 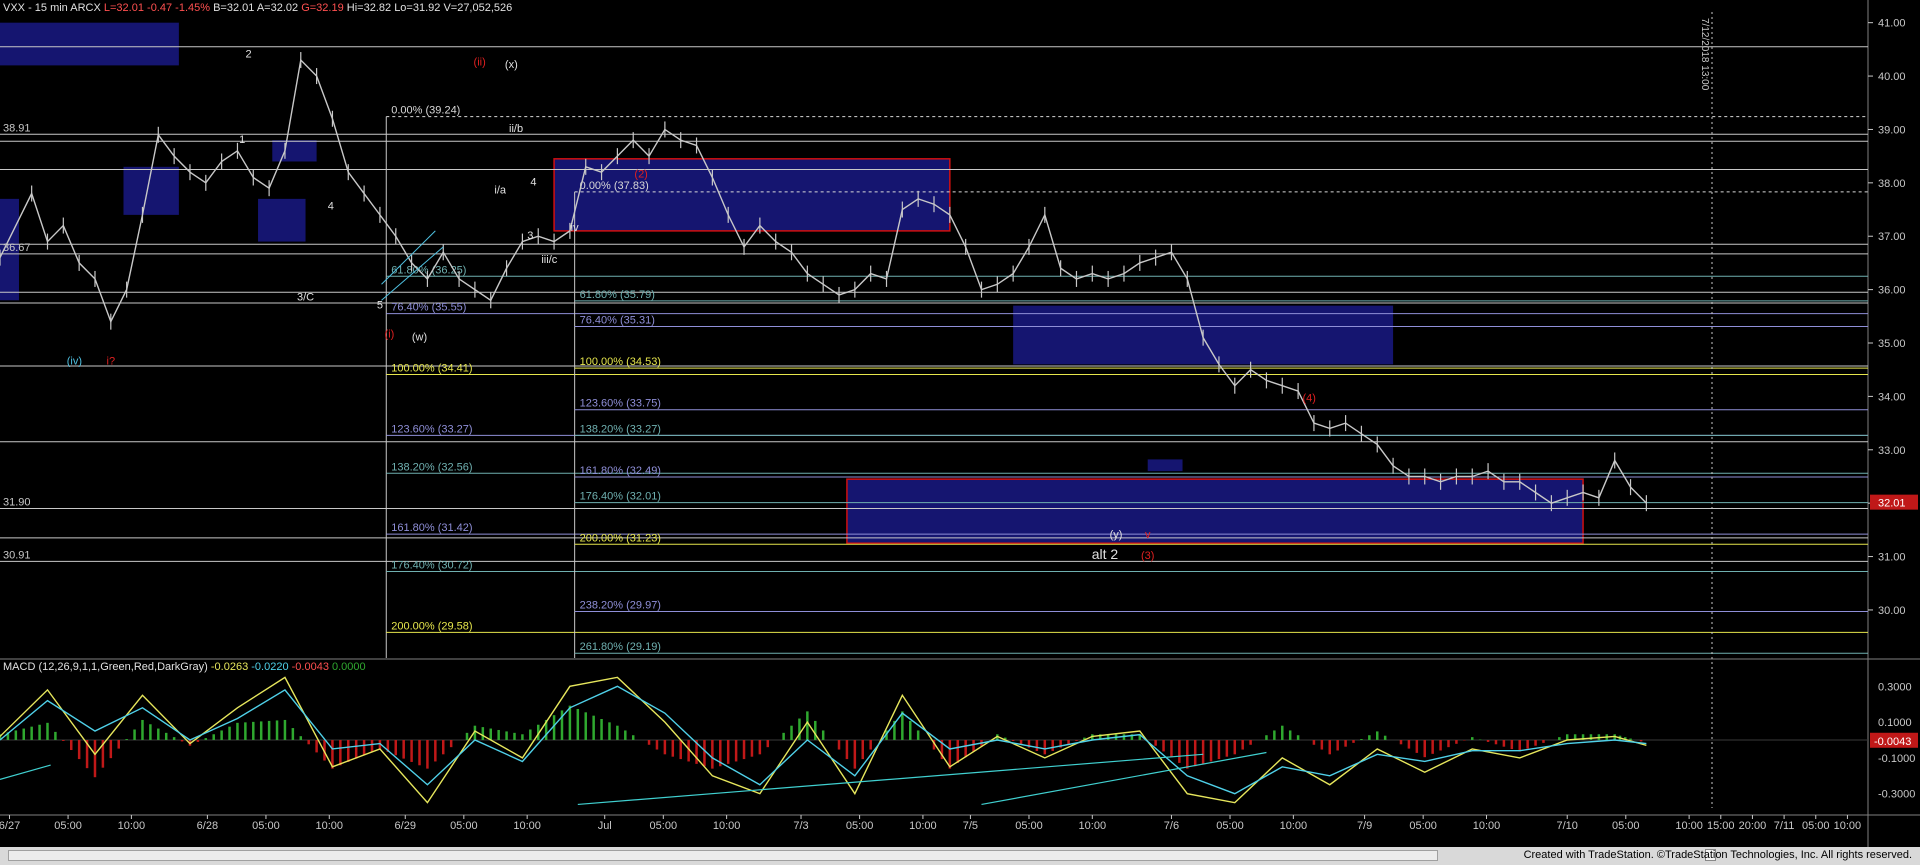 I want to click on price-tick-1: 40.00, so click(x=1892, y=77).